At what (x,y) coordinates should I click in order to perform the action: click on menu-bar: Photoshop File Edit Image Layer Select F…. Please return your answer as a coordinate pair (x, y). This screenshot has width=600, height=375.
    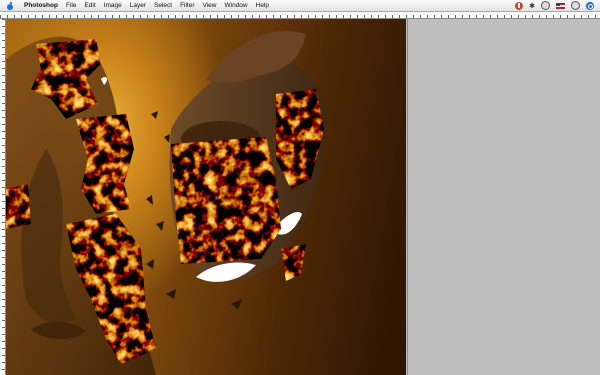
    Looking at the image, I should click on (300, 6).